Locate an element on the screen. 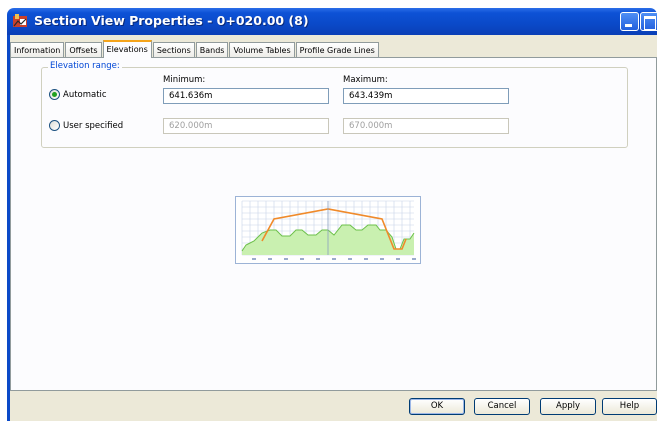 The image size is (657, 421). user-specified-radio: User specified is located at coordinates (86, 125).